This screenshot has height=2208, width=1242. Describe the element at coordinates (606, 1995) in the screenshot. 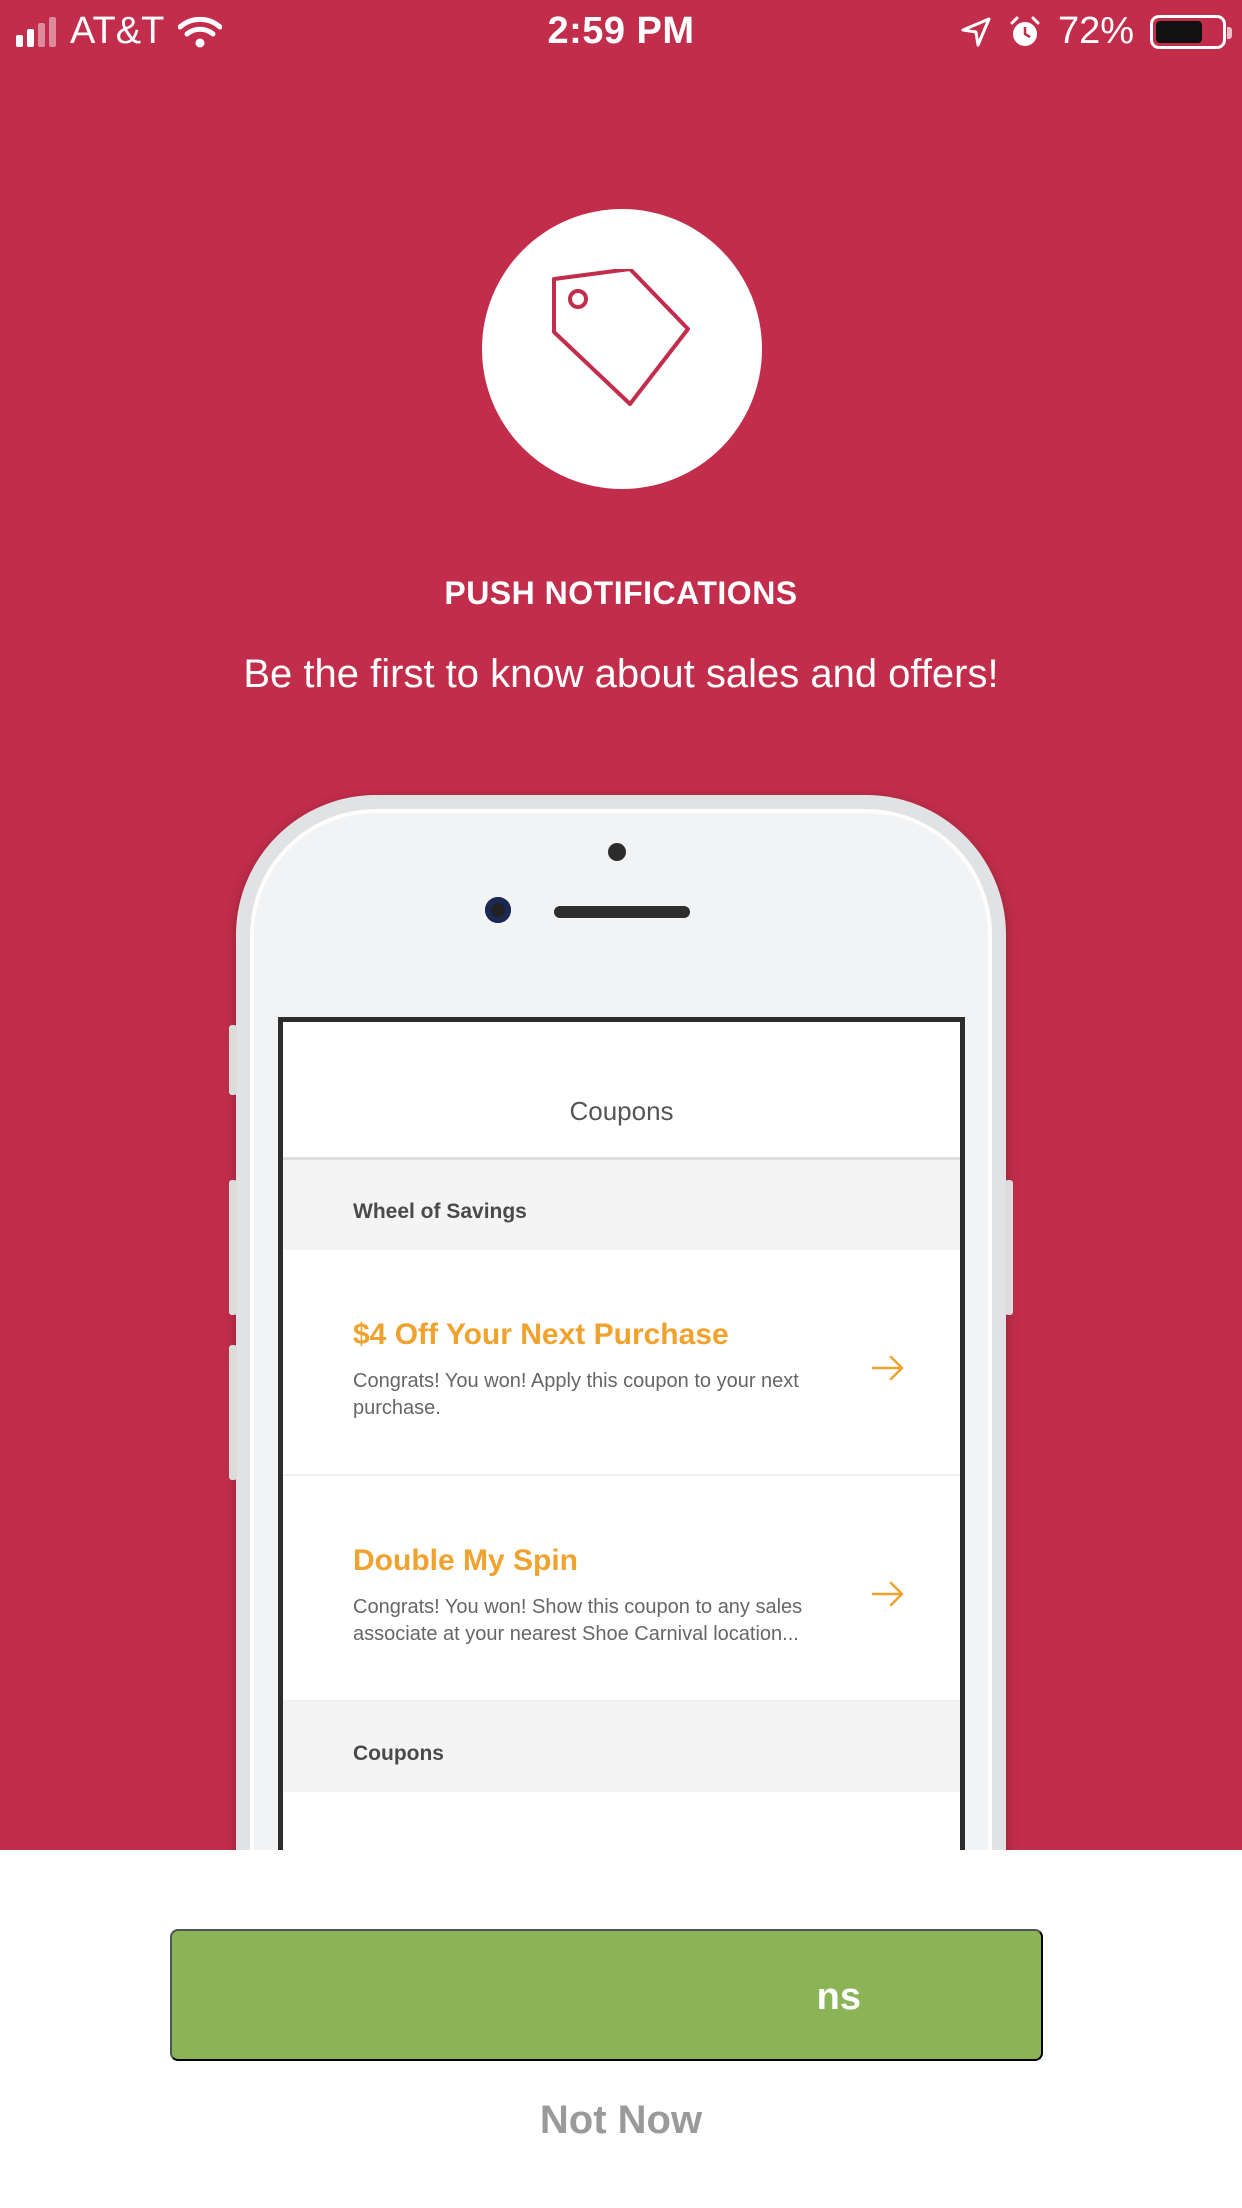

I see `enable-notifications-button: ns` at that location.